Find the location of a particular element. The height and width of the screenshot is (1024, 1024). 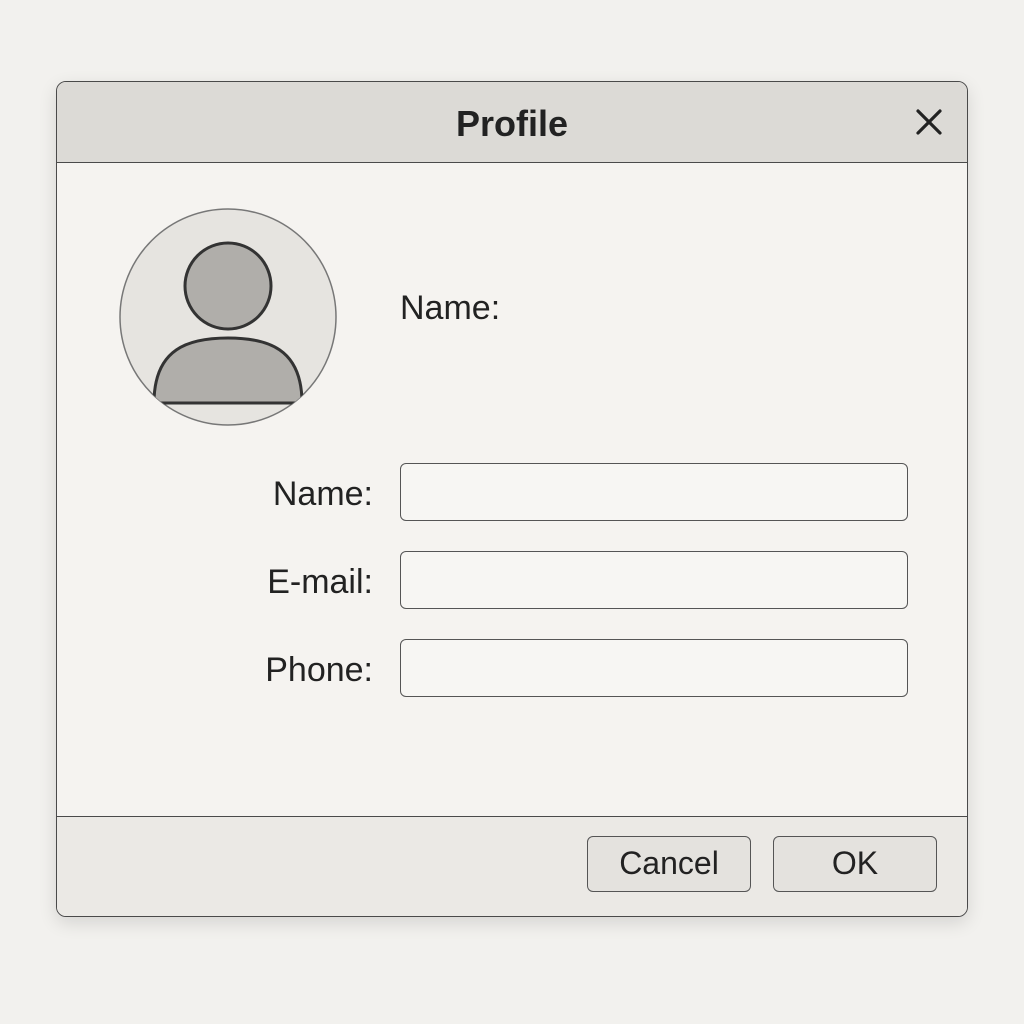

phone-label: Phone: is located at coordinates (319, 670).